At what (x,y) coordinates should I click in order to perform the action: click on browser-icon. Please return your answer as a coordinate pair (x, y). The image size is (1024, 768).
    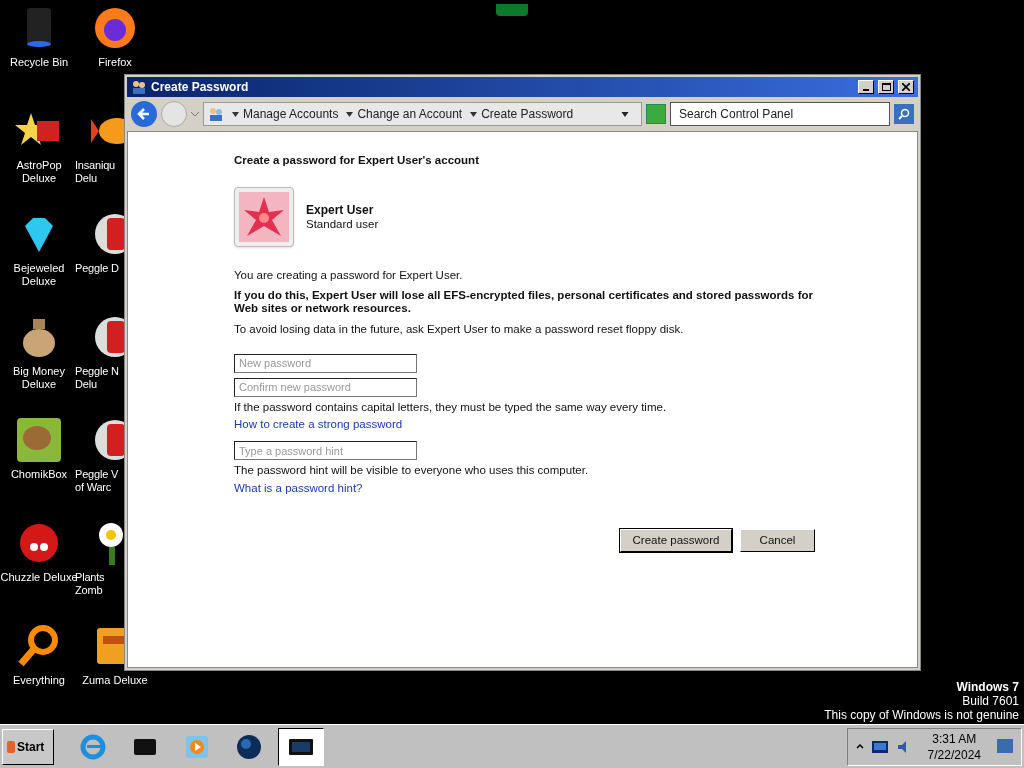
    Looking at the image, I should click on (93, 746).